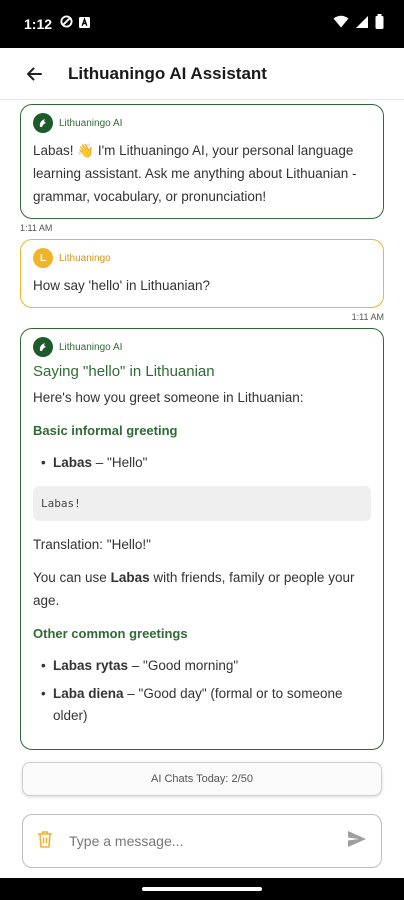 The image size is (404, 900). I want to click on message-heading: Saying "hello" in Lithuanian, so click(124, 371).